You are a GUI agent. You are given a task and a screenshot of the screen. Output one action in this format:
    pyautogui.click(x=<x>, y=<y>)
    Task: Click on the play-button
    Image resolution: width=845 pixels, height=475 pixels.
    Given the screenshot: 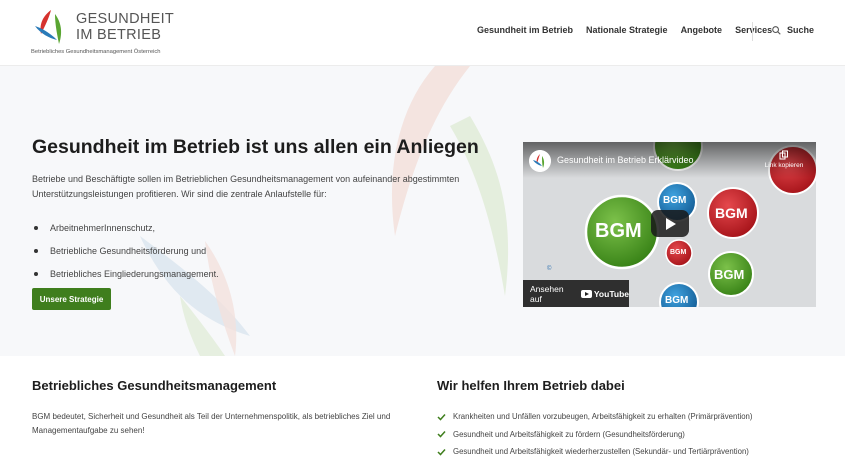 What is the action you would take?
    pyautogui.click(x=670, y=223)
    